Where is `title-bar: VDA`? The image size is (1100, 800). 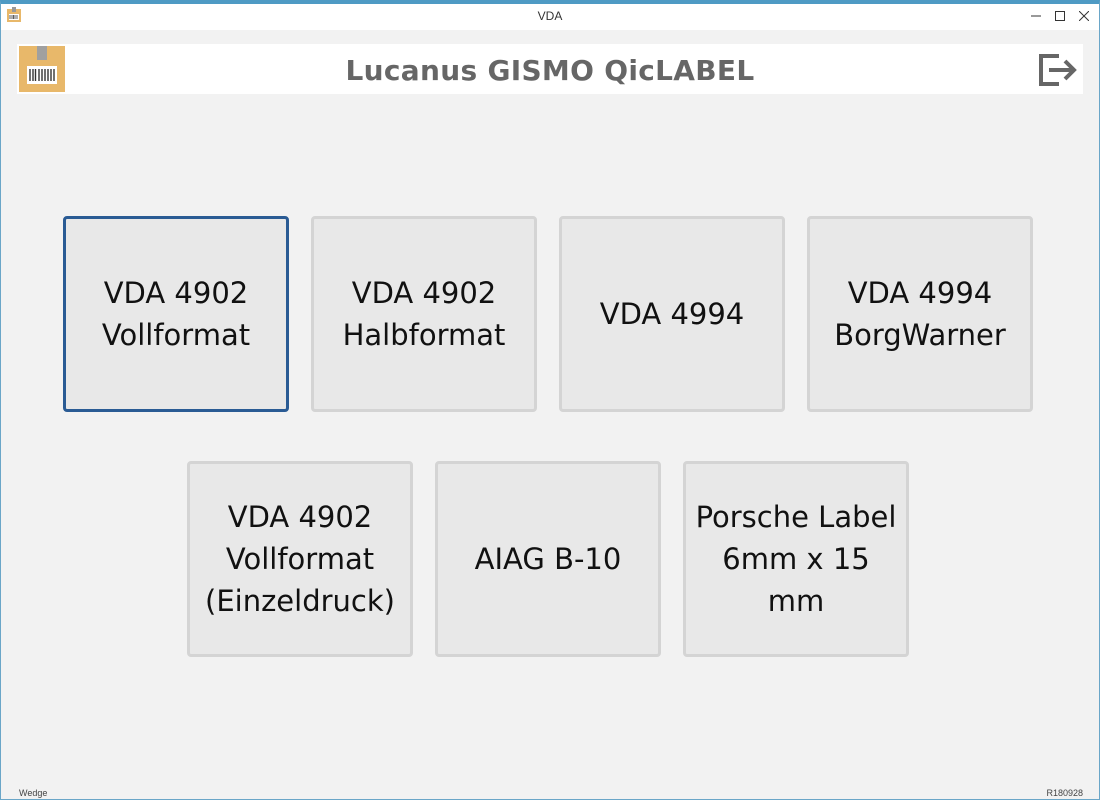
title-bar: VDA is located at coordinates (550, 17).